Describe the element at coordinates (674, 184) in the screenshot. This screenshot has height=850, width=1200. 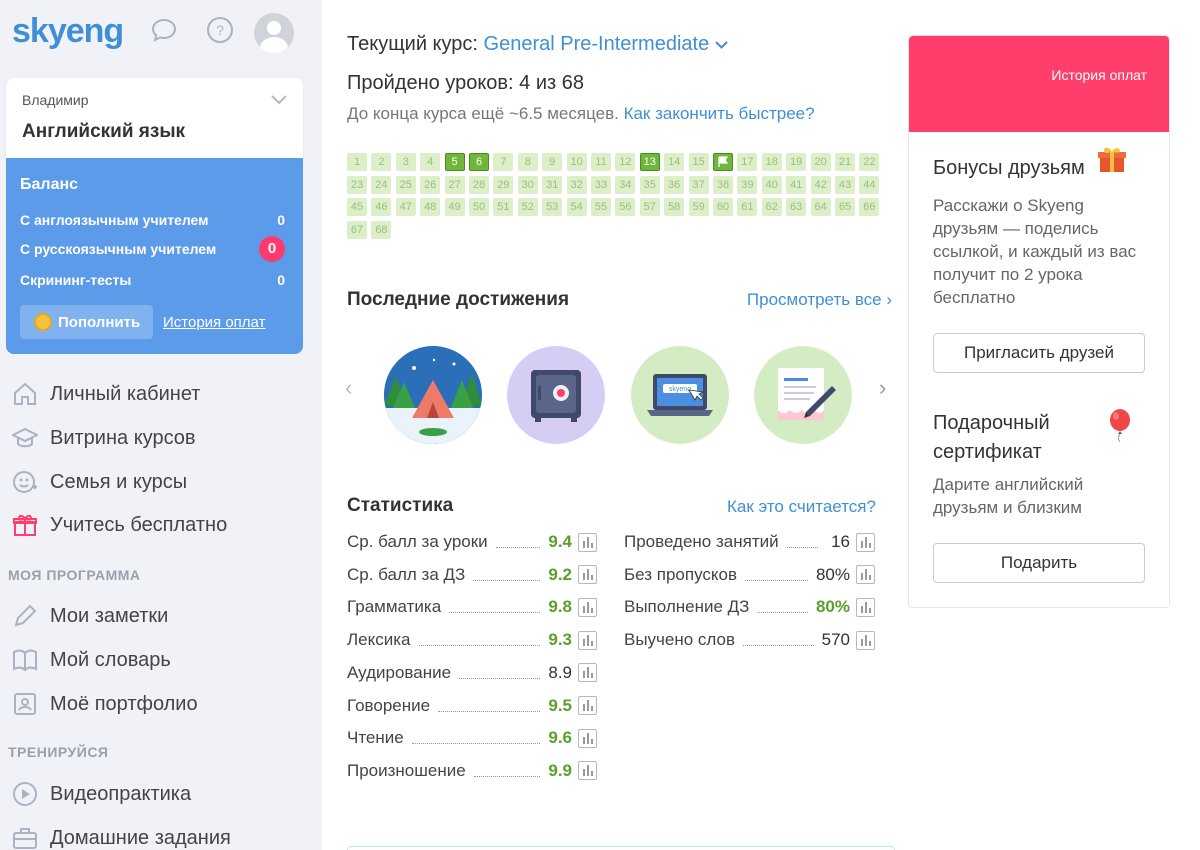
I see `lesson-cell: 36` at that location.